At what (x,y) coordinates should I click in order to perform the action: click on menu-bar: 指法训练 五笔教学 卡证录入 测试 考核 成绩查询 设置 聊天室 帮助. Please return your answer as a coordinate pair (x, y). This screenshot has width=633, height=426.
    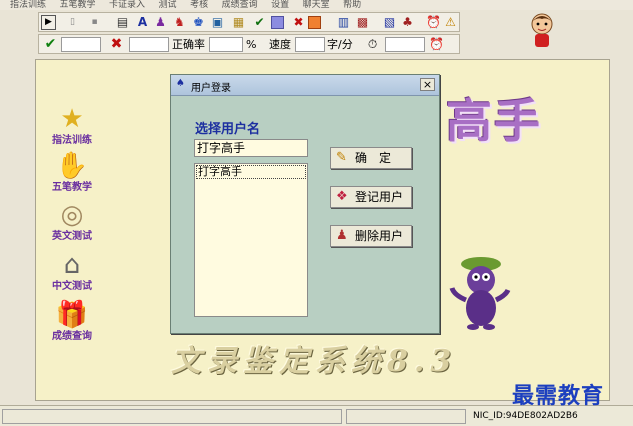
    Looking at the image, I should click on (316, 5).